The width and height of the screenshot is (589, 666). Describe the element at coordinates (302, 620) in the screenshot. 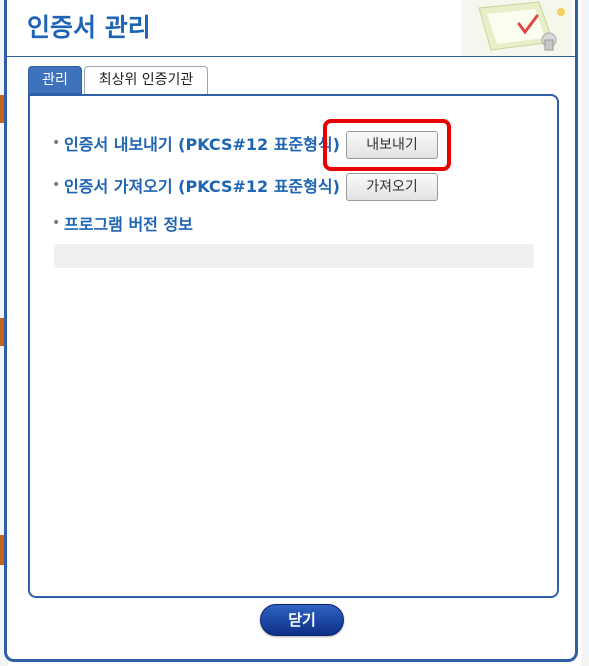

I see `close-button: 닫기` at that location.